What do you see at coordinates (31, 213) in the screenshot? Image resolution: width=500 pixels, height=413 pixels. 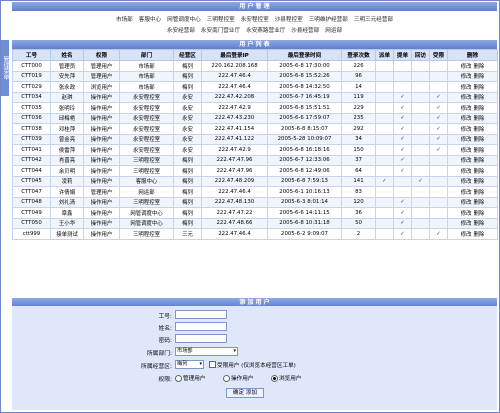 I see `cell-id: CTT049` at bounding box center [31, 213].